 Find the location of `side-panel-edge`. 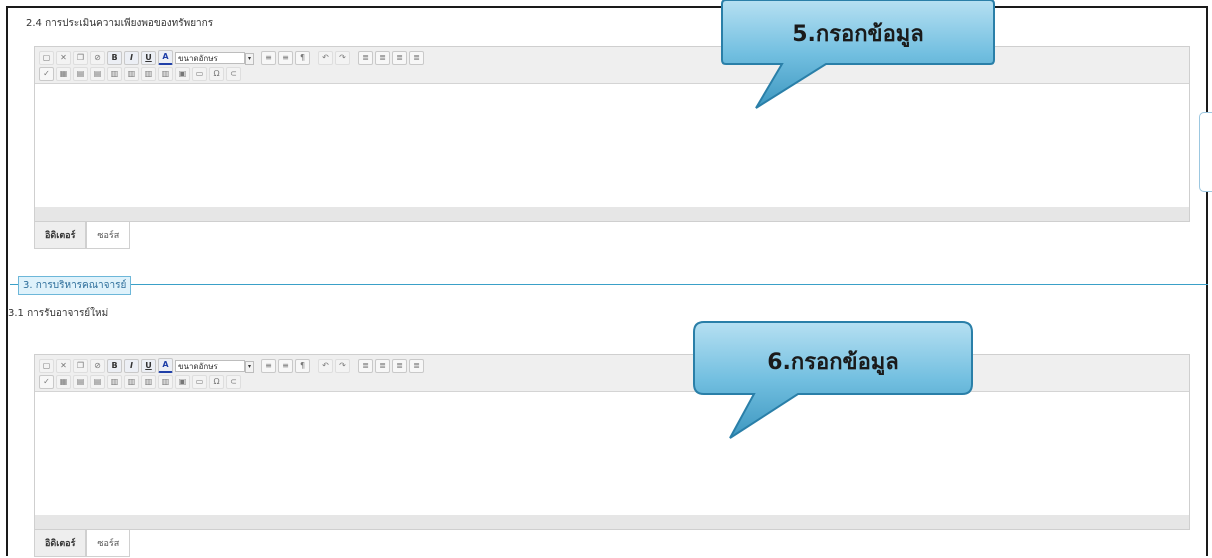

side-panel-edge is located at coordinates (1205, 152).